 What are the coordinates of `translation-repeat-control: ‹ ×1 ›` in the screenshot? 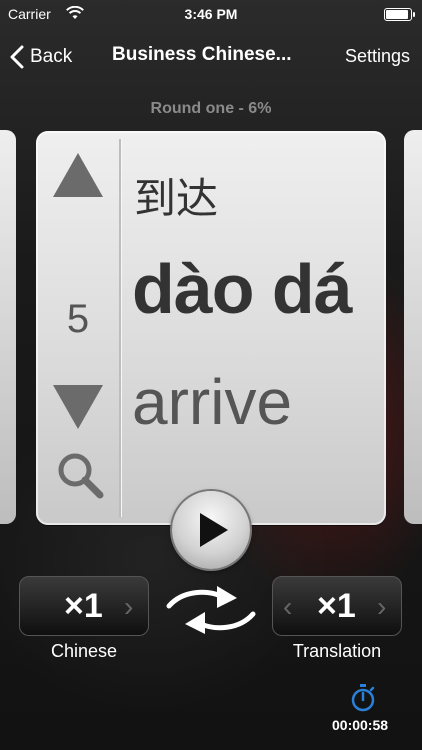 It's located at (337, 606).